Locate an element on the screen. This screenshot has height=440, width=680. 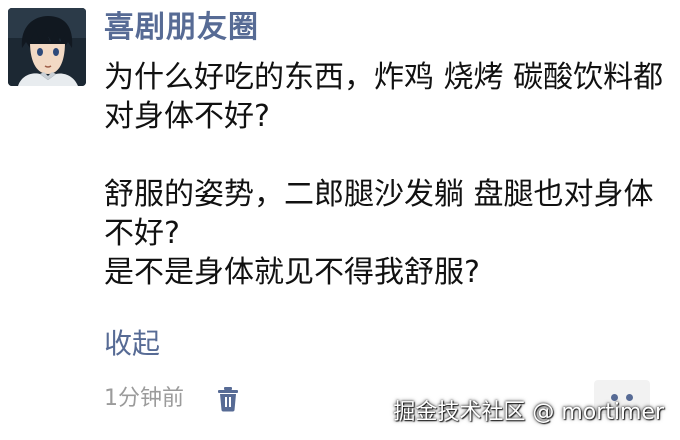
collapse-button: 收起 is located at coordinates (132, 344).